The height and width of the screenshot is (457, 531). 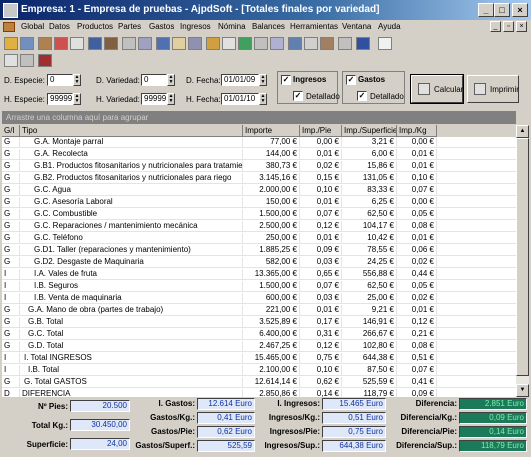 I want to click on cell-imp-superficie: 62,50 €, so click(x=369, y=286).